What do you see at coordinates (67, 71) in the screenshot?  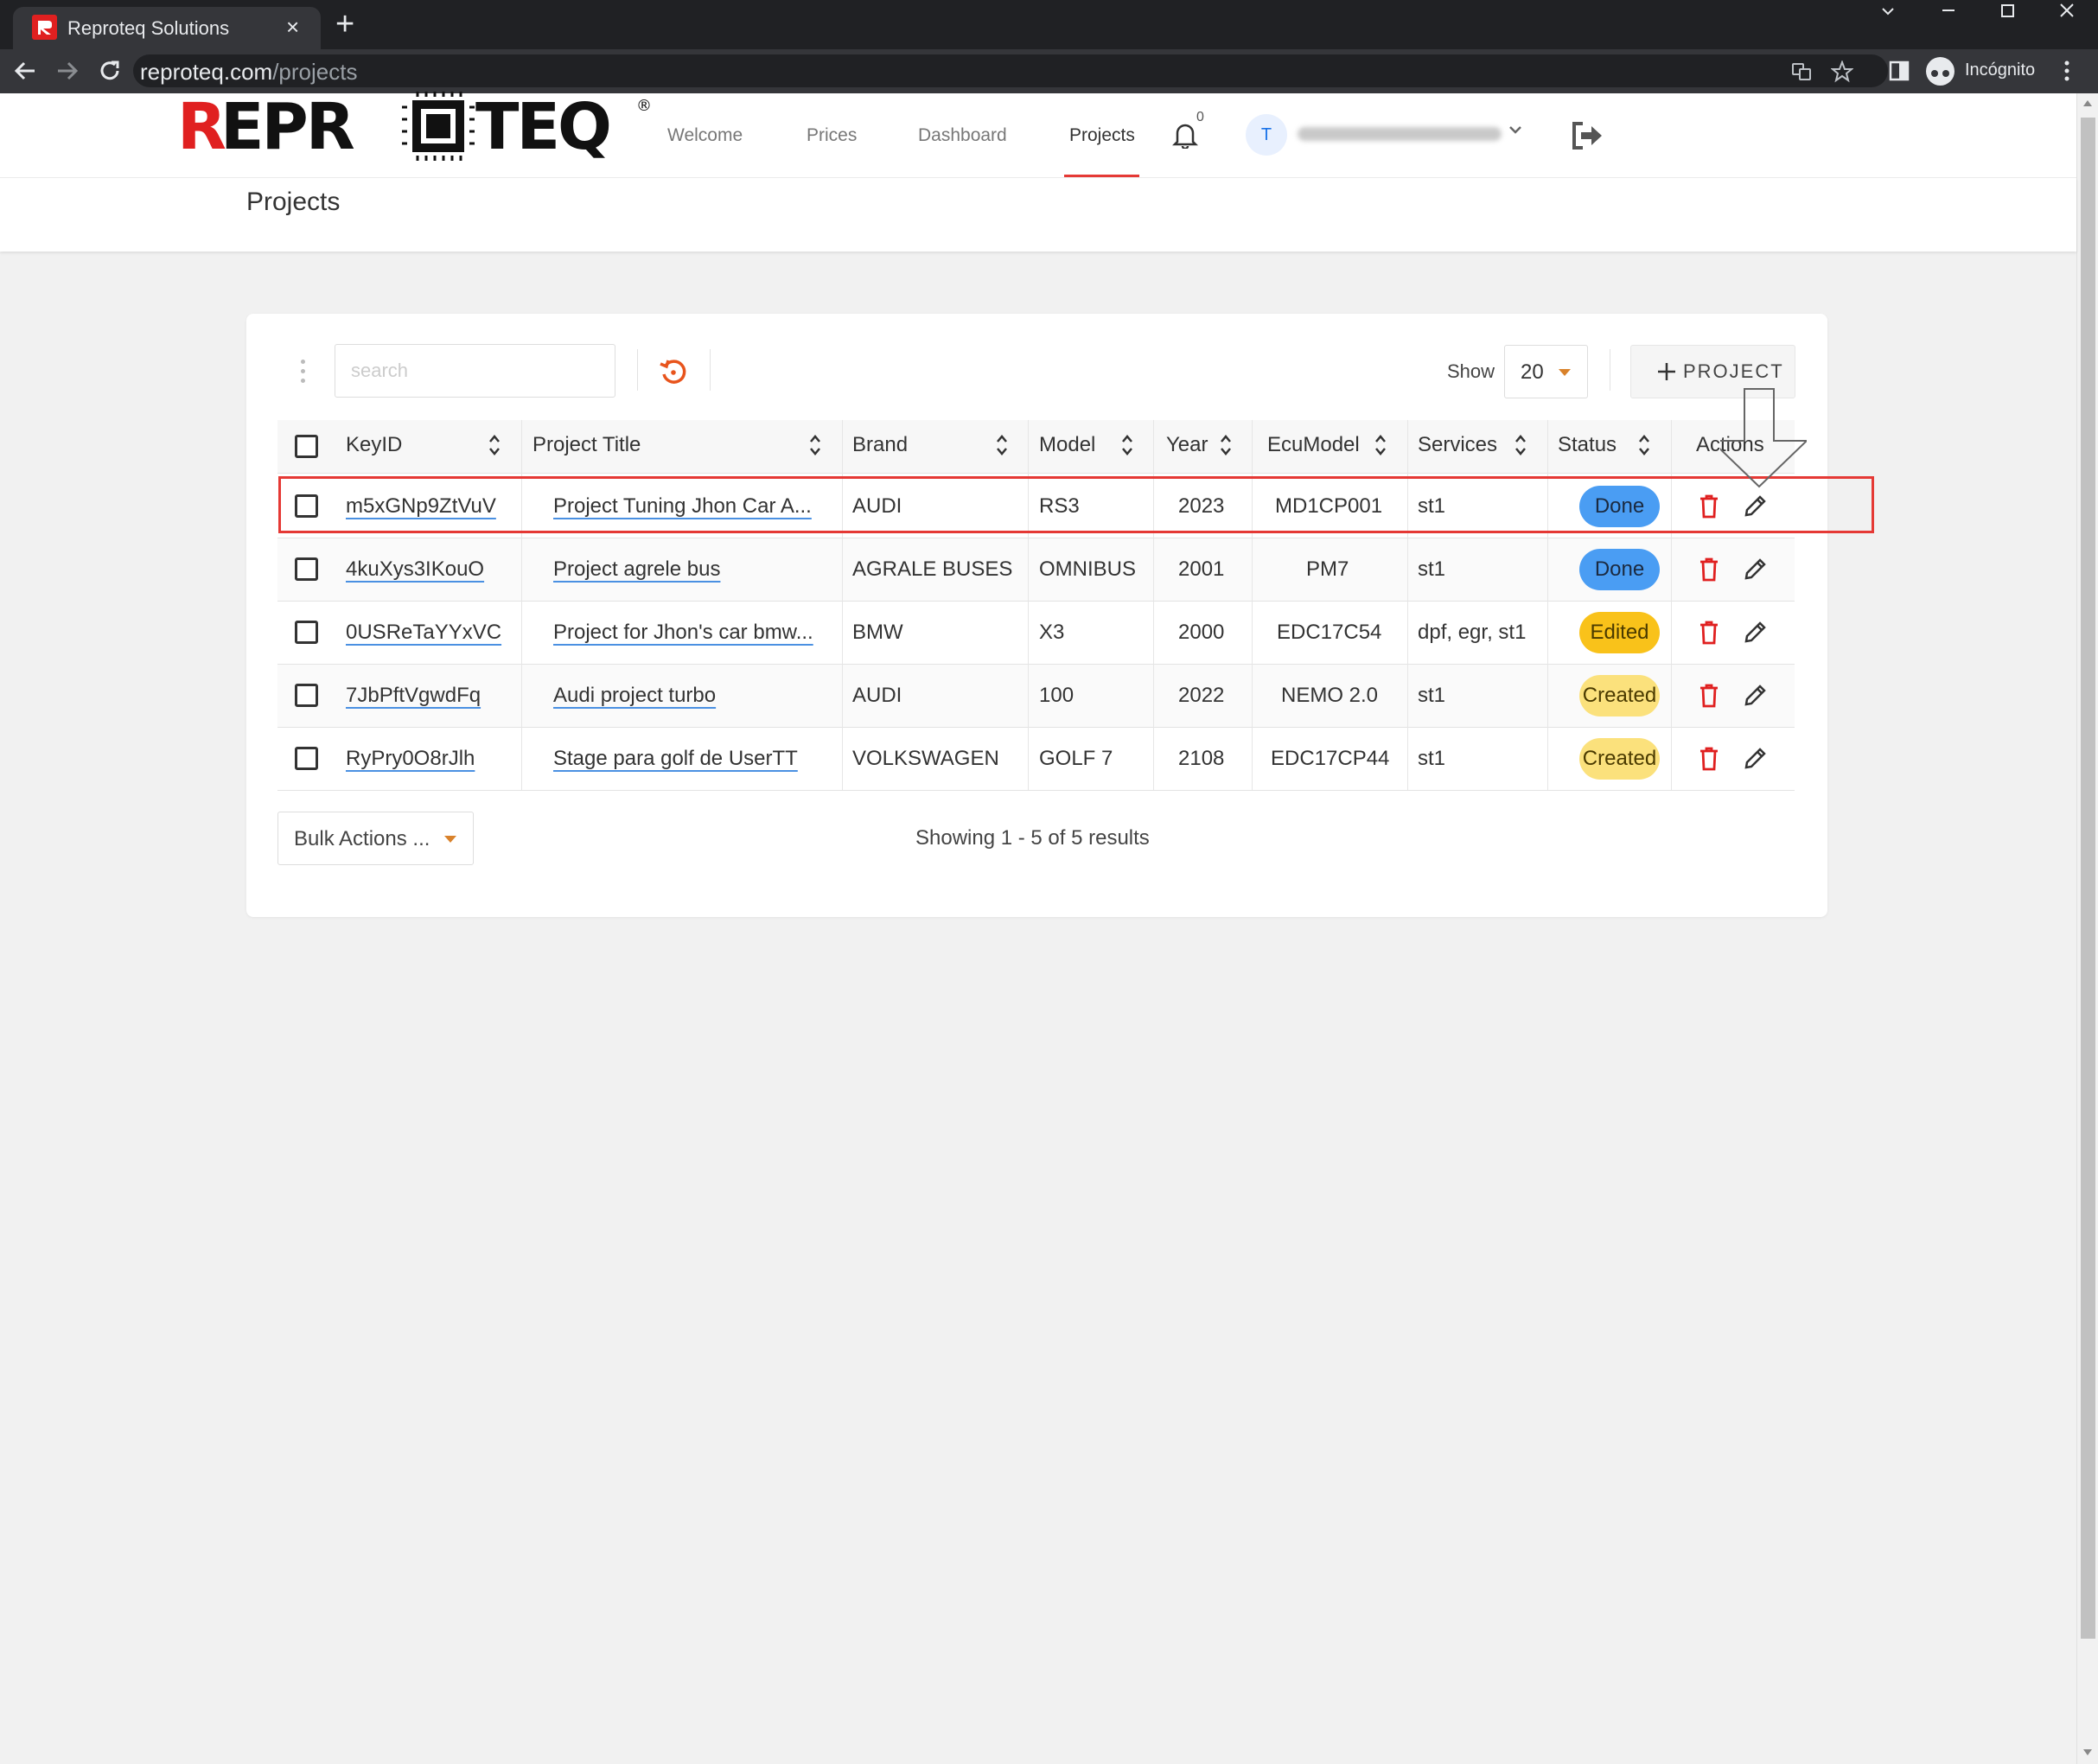 I see `forward-arrow-icon` at bounding box center [67, 71].